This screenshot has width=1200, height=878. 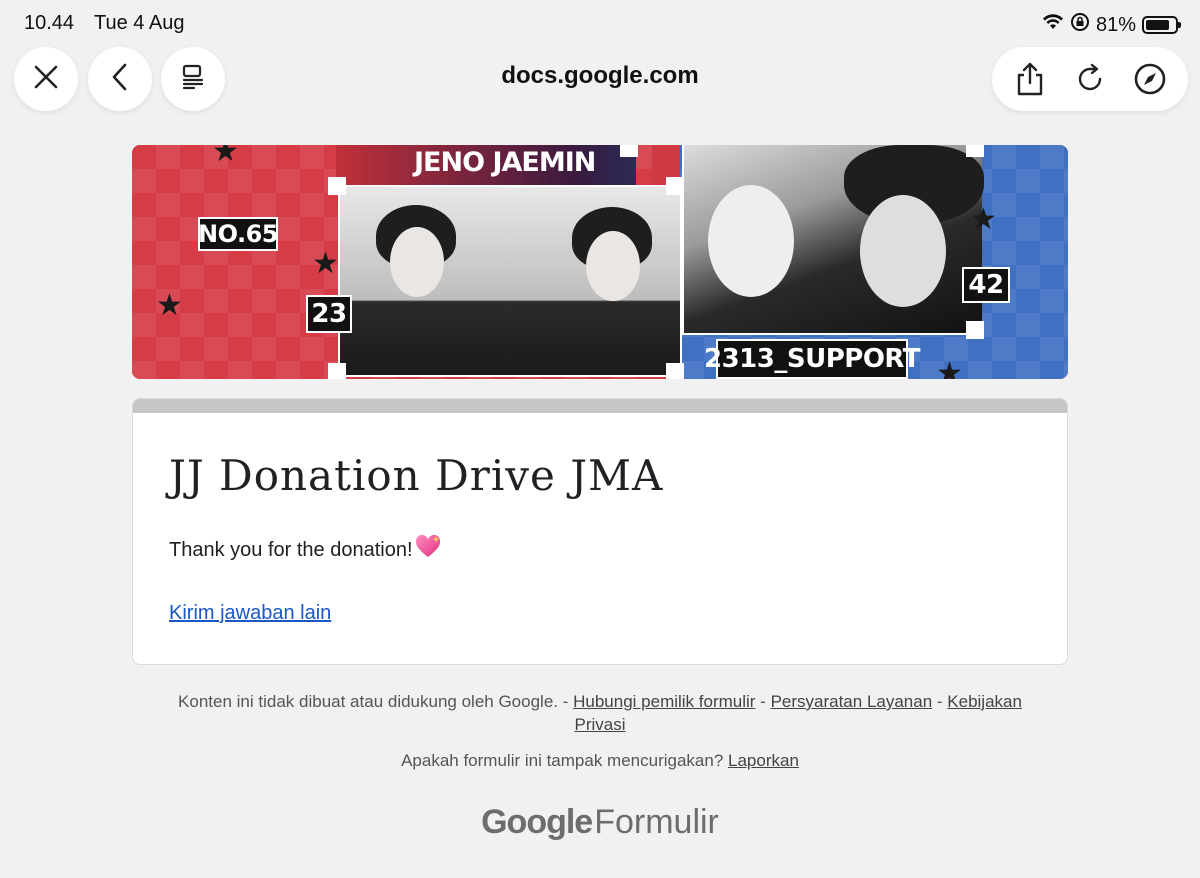 I want to click on wifi-icon, so click(x=1053, y=25).